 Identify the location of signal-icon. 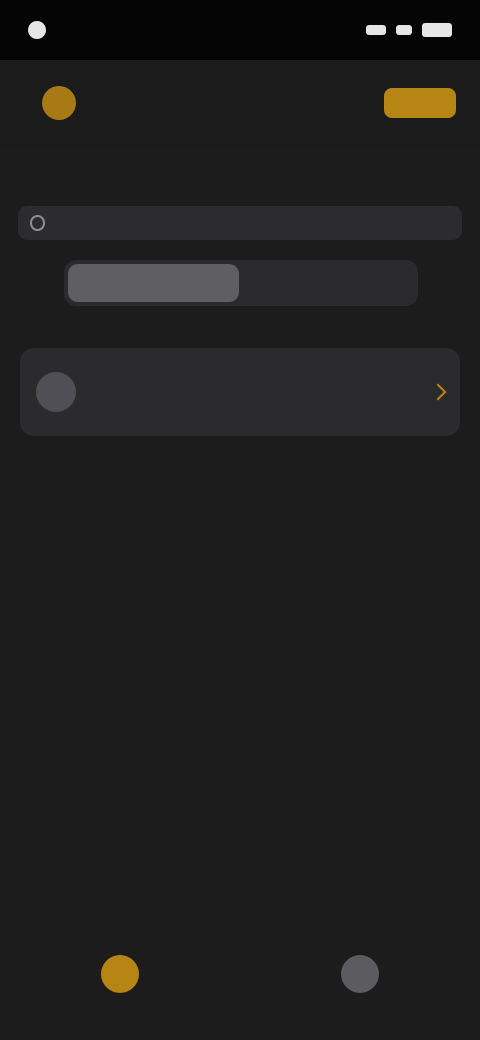
(376, 30).